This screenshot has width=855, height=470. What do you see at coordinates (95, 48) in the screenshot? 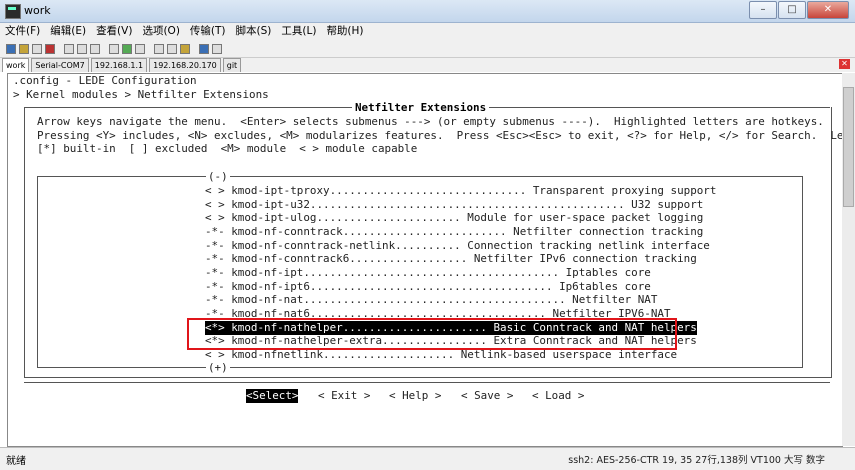
I see `find-icon` at bounding box center [95, 48].